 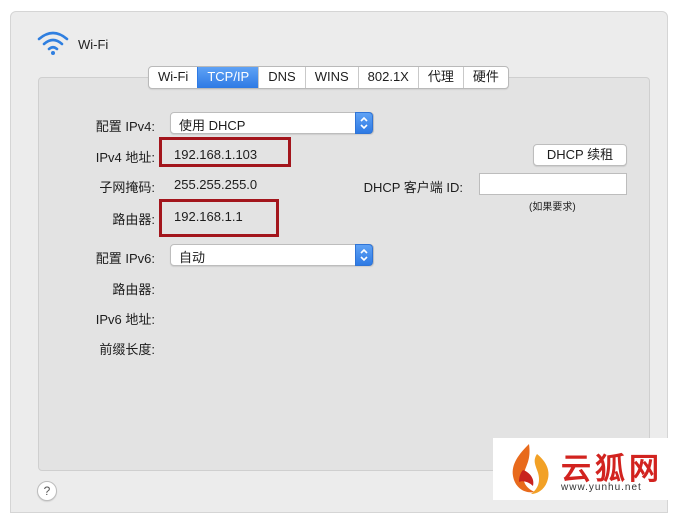 What do you see at coordinates (272, 123) in the screenshot?
I see `configure-ipv4-select: 使用 DHCP` at bounding box center [272, 123].